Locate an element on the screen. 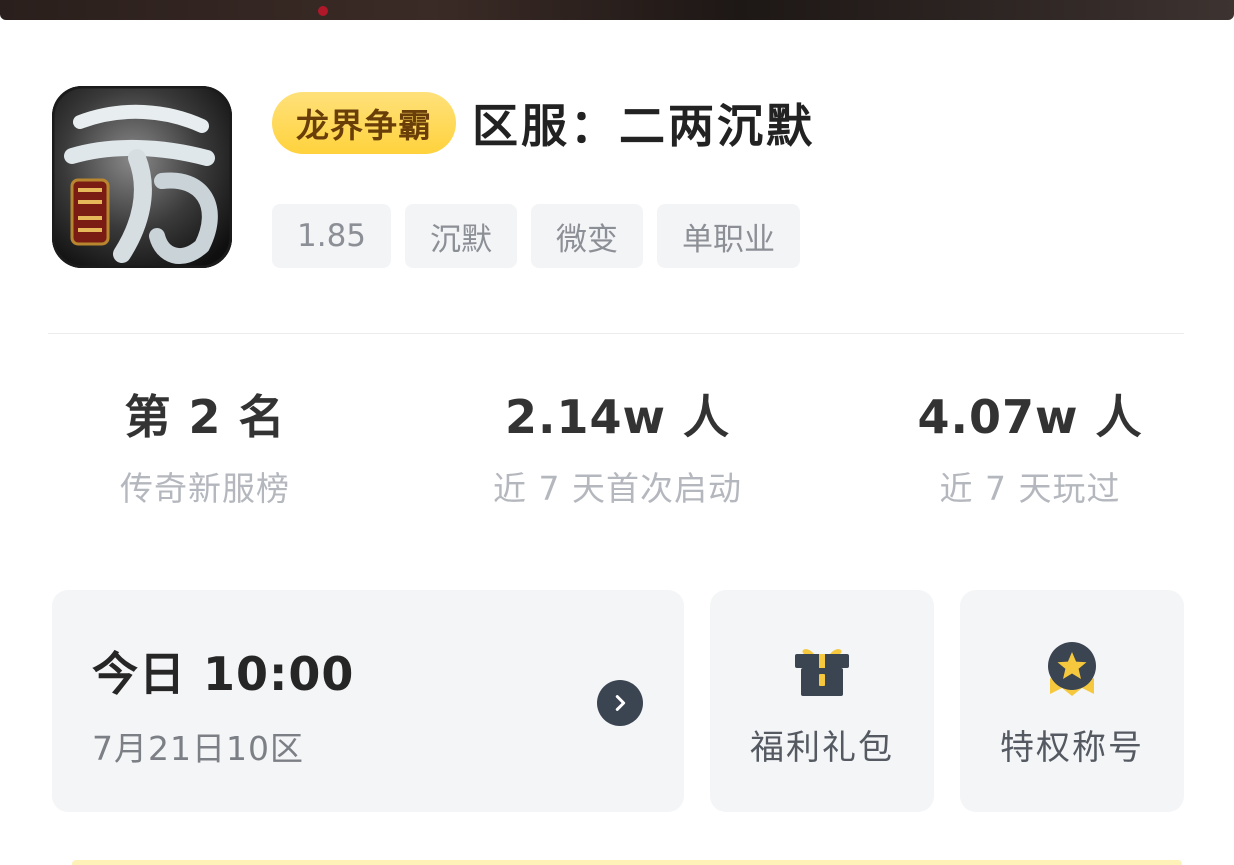 This screenshot has width=1234, height=865. privilege-title-button: 特权称号 is located at coordinates (1072, 701).